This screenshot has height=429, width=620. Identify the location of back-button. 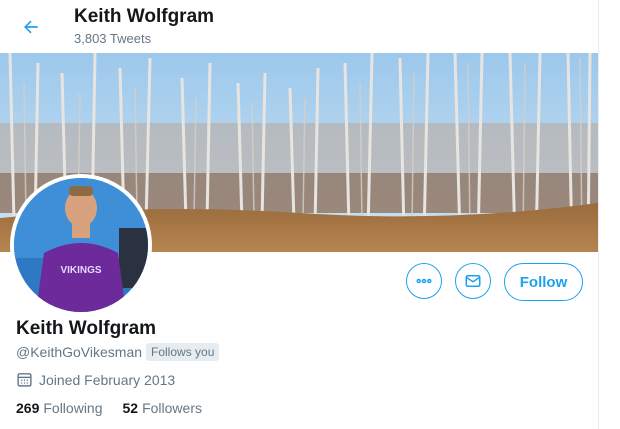
(31, 27).